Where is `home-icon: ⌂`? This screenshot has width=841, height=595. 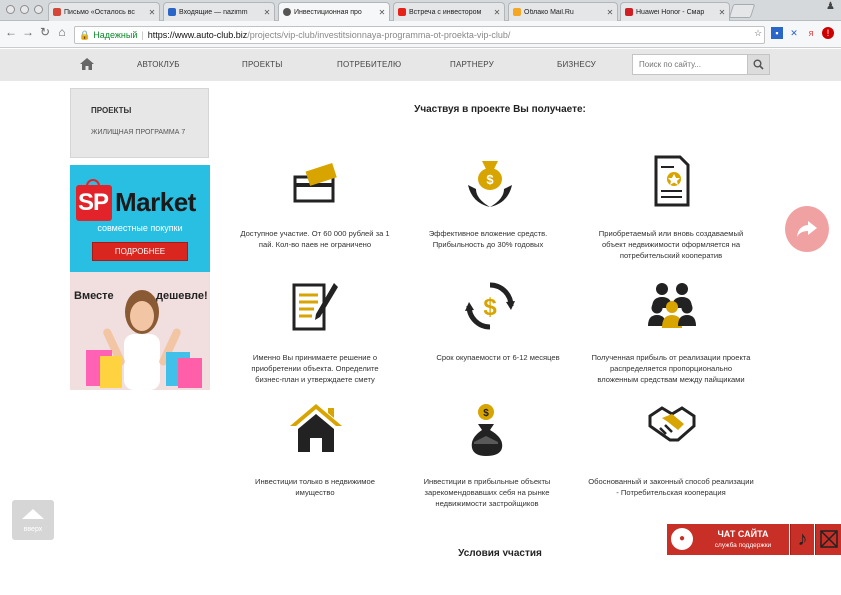
home-icon: ⌂ is located at coordinates (62, 32).